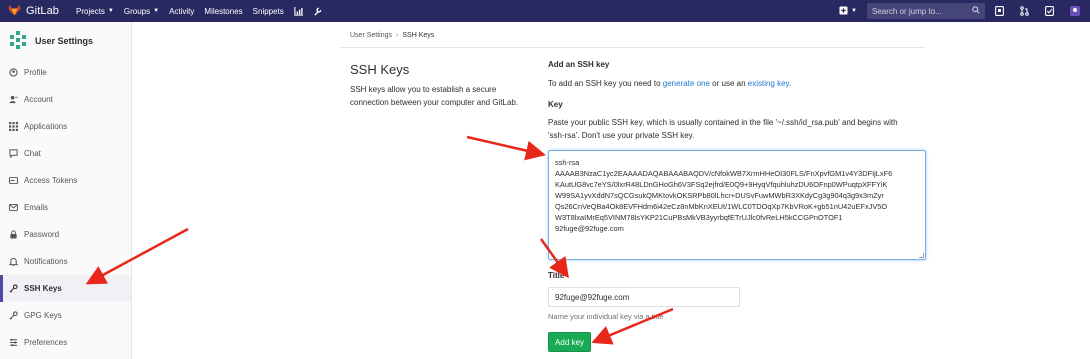 The image size is (1090, 359). Describe the element at coordinates (46, 342) in the screenshot. I see `sidebar-item-label: Preferences` at that location.